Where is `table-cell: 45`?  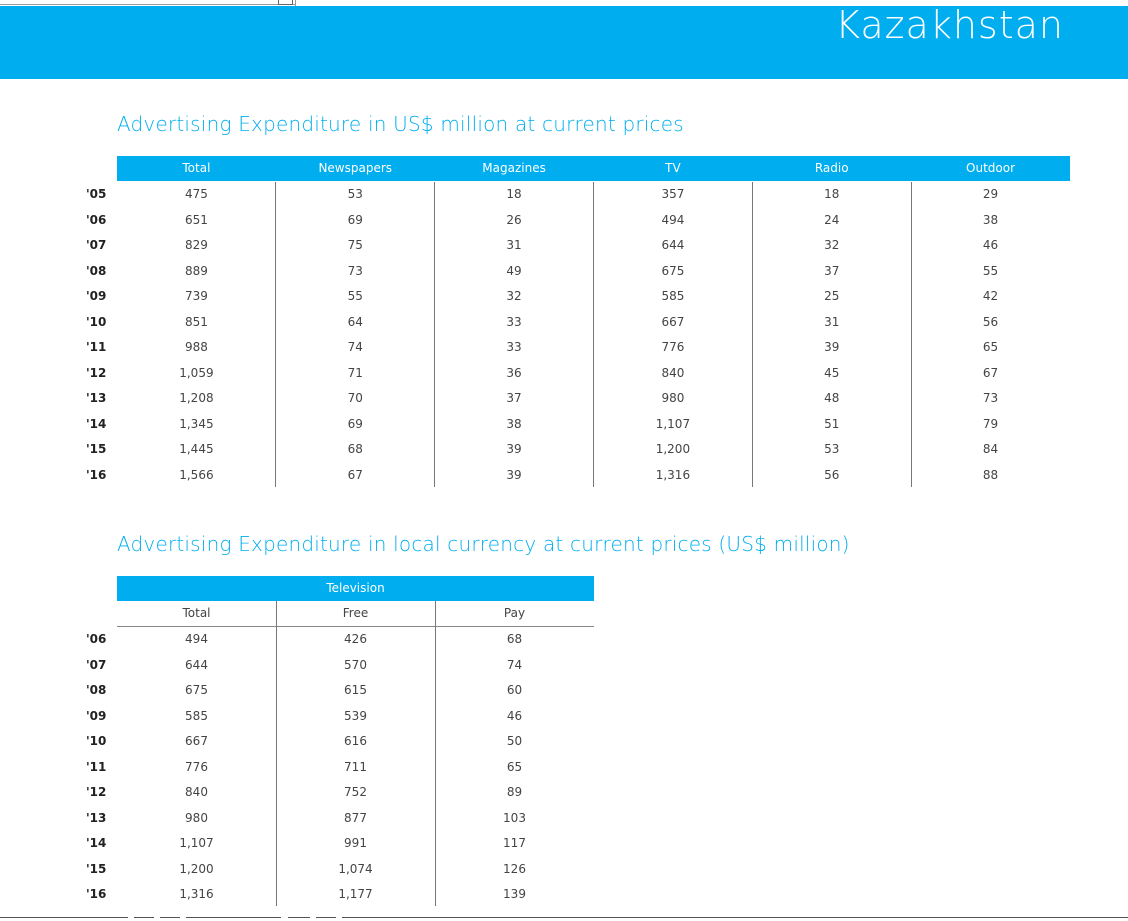
table-cell: 45 is located at coordinates (832, 372).